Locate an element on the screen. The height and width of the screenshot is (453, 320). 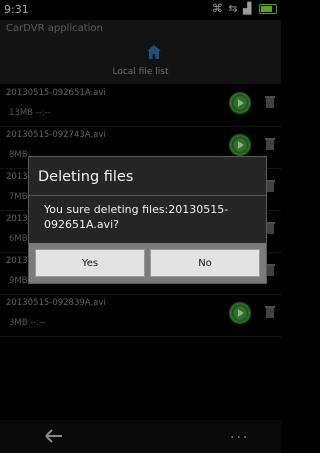
dialog-title: Deleting files is located at coordinates (86, 177).